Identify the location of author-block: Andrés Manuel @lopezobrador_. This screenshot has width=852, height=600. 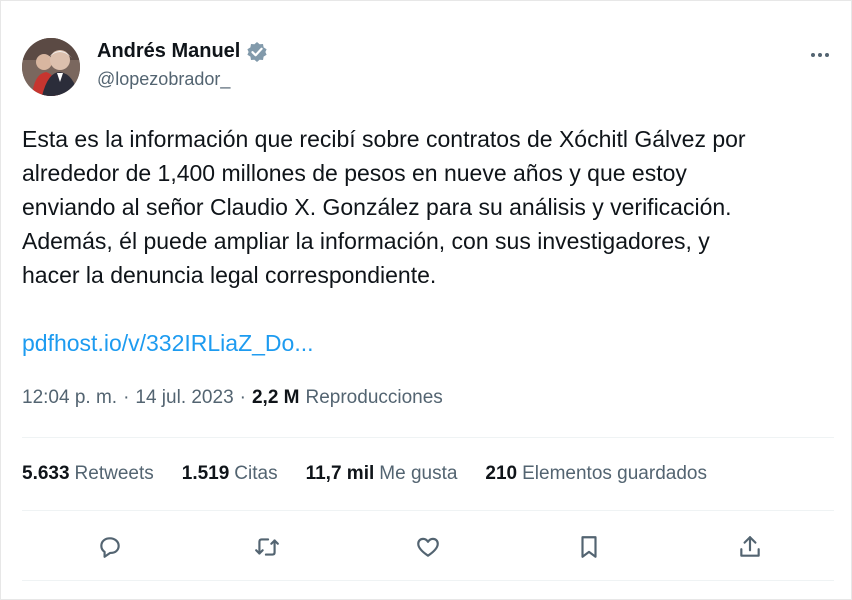
(182, 65).